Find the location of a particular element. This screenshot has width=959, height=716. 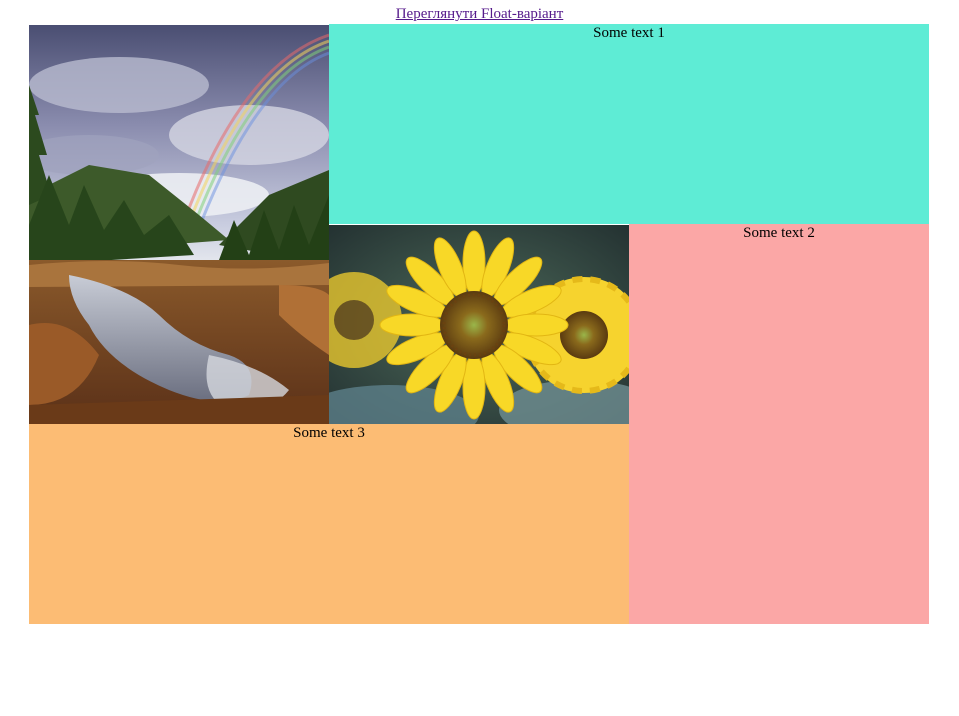

header-link-container: Переглянути Float-варіант is located at coordinates (479, 14).